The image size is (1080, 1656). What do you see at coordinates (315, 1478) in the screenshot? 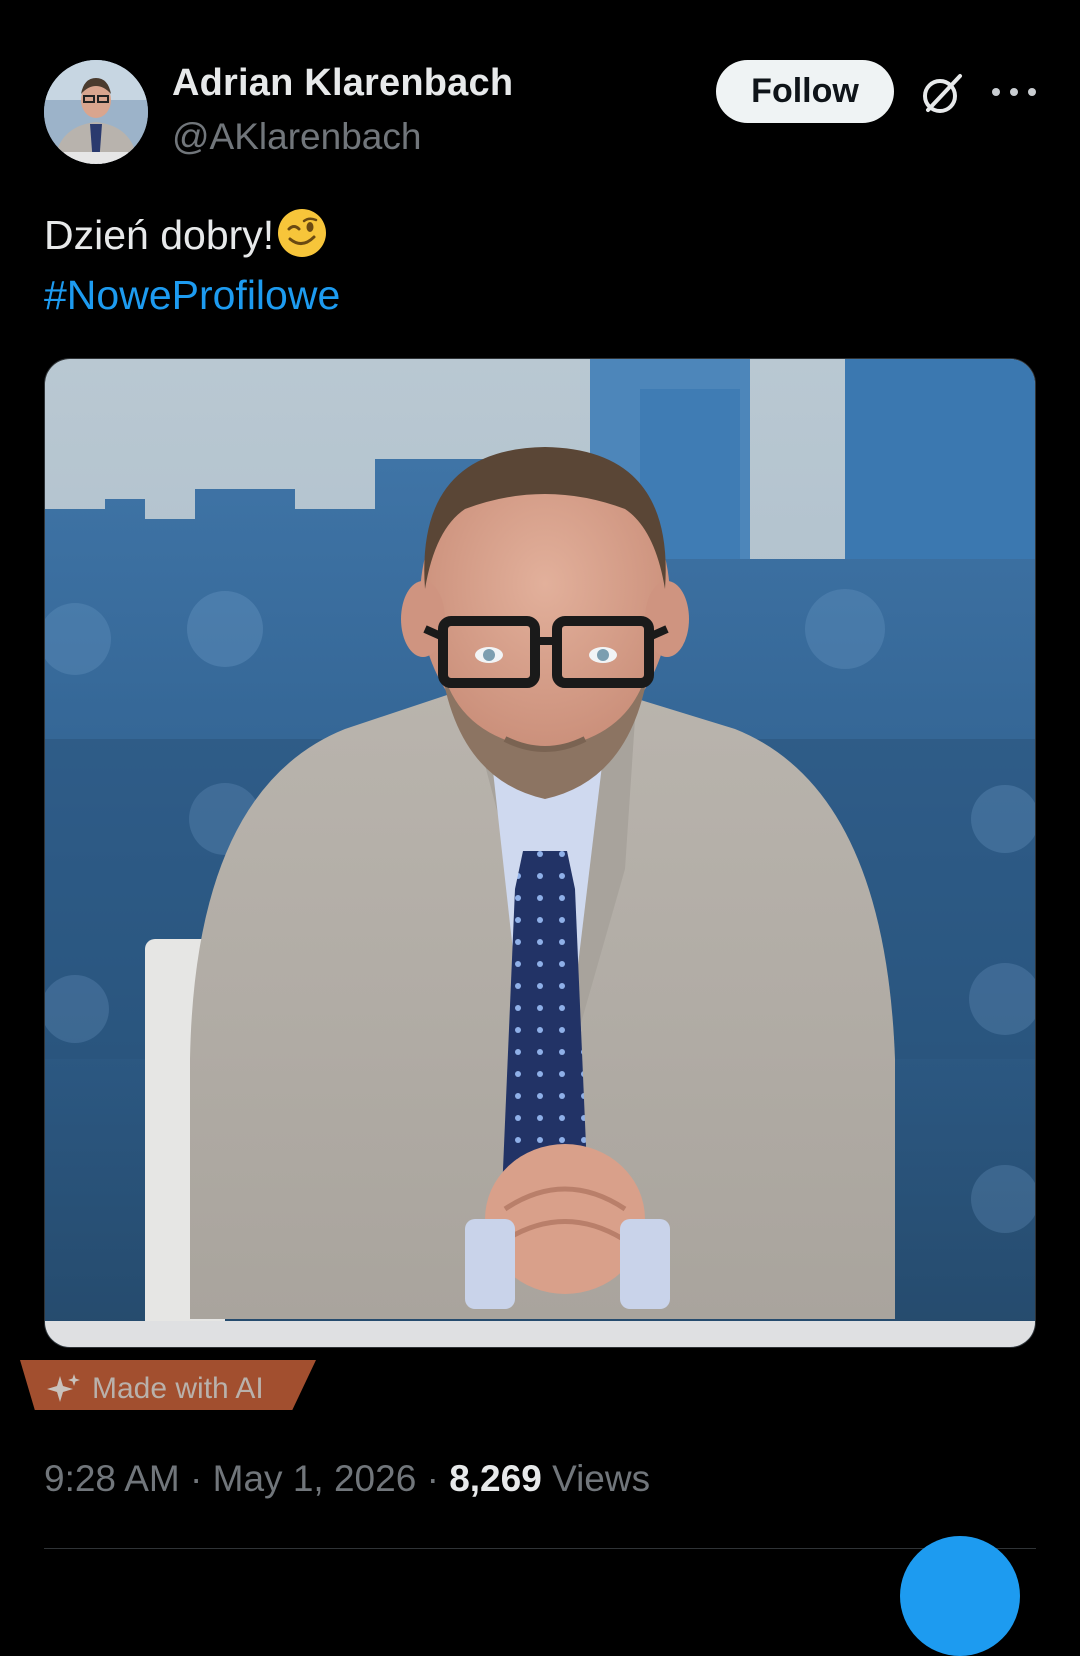
I see `tweet-date: May 1, 2026` at bounding box center [315, 1478].